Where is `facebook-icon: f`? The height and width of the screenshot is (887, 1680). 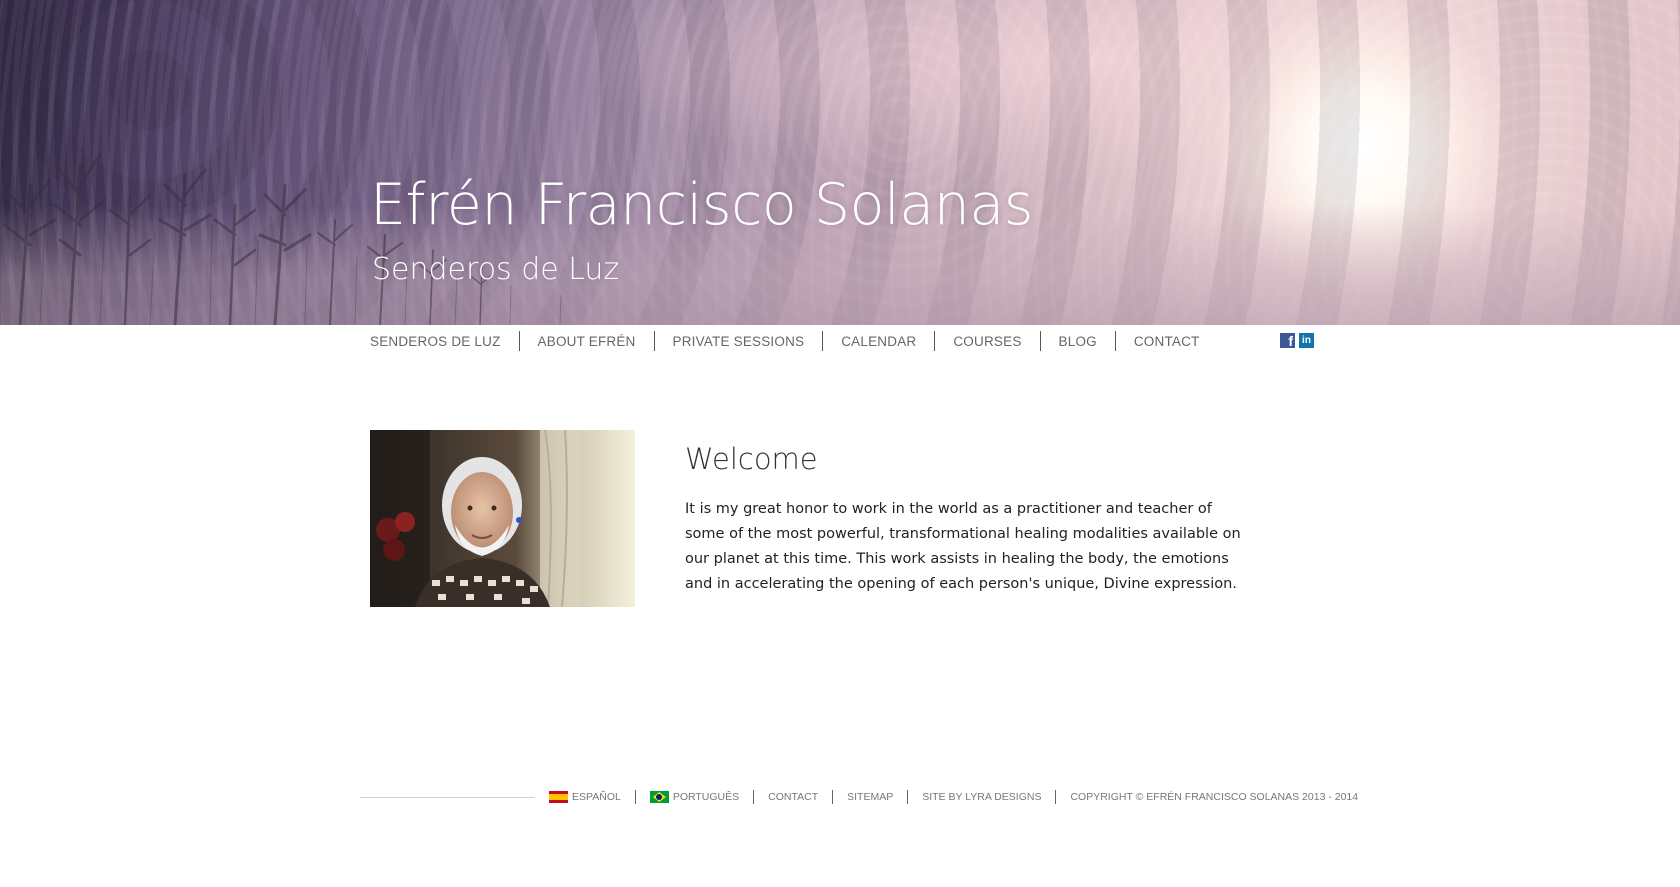
facebook-icon: f is located at coordinates (1287, 340).